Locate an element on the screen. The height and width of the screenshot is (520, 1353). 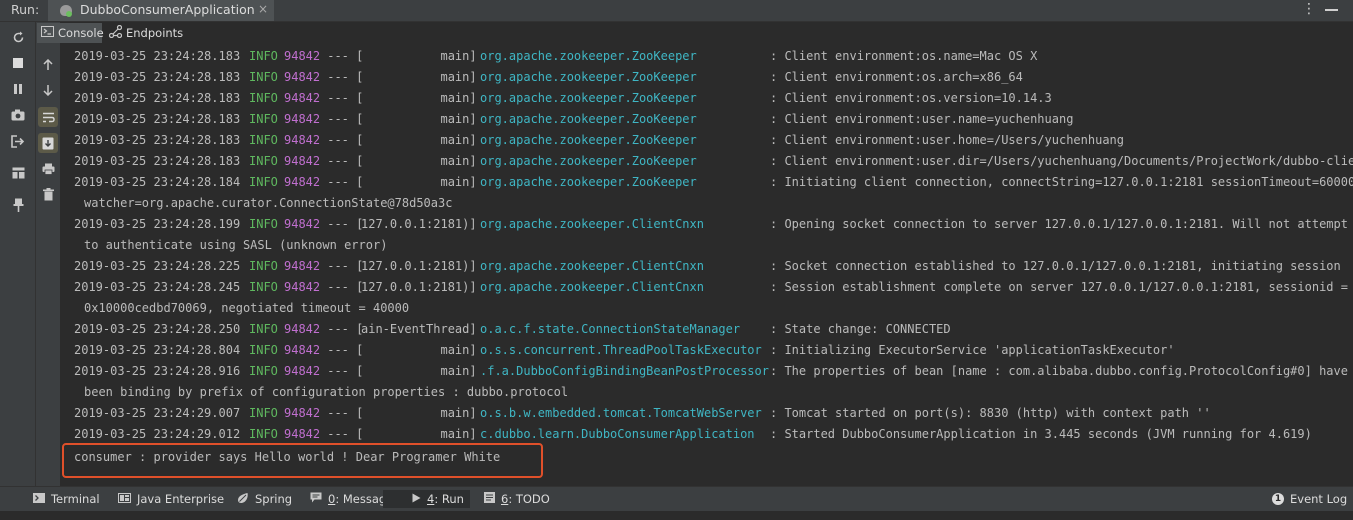
soft-wrap-icon is located at coordinates (48, 117).